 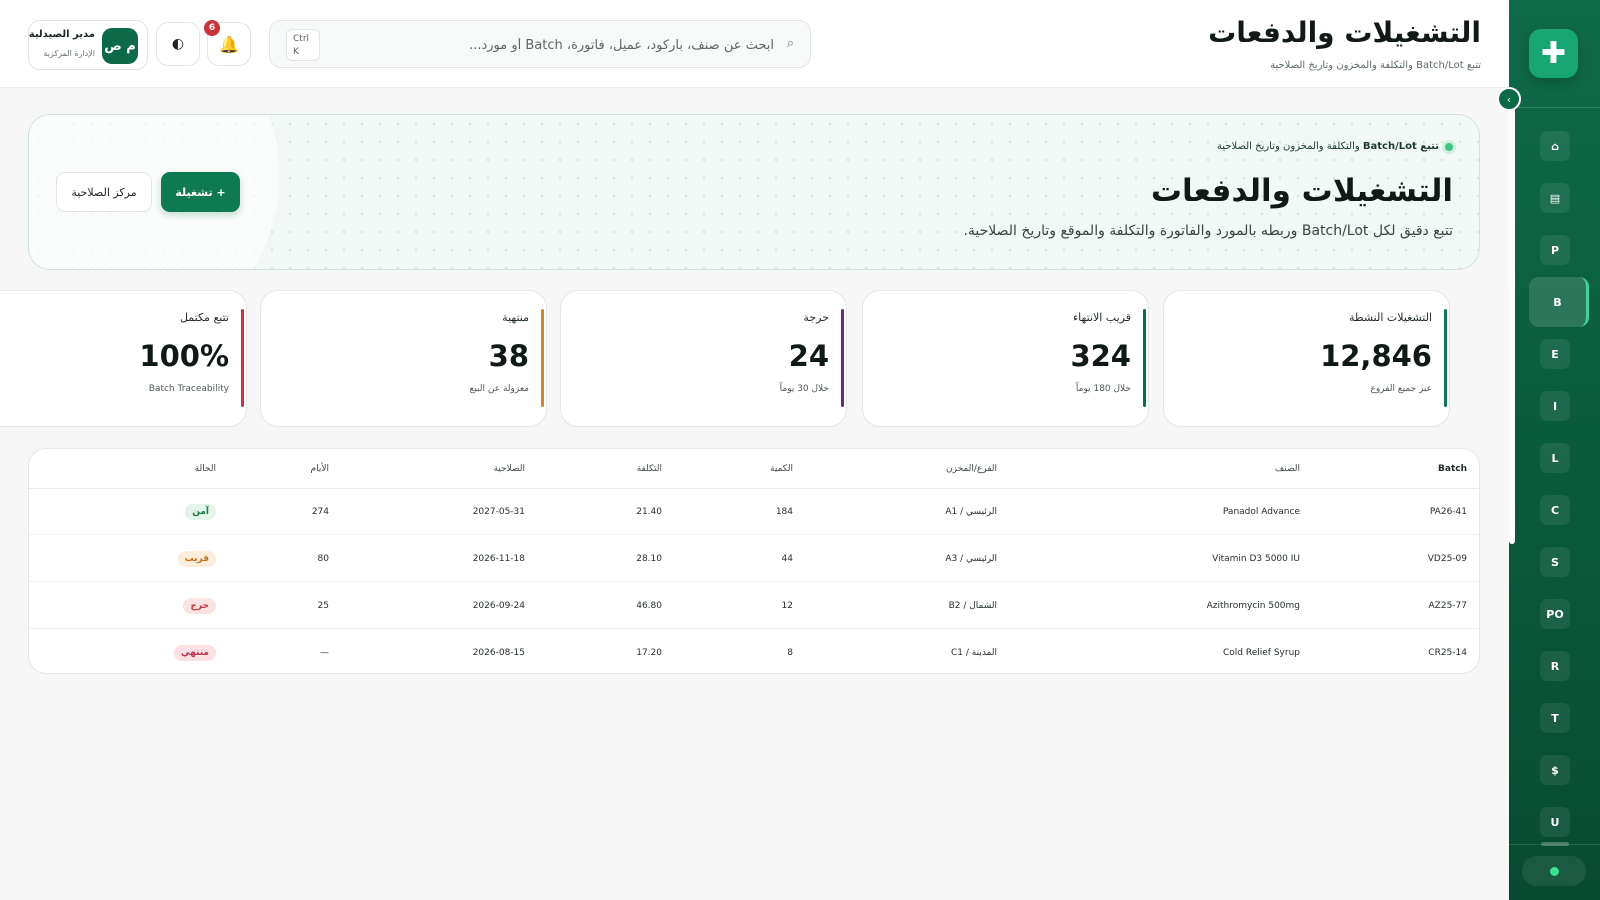 I want to click on sidebar-item-10: PO, so click(x=1555, y=614).